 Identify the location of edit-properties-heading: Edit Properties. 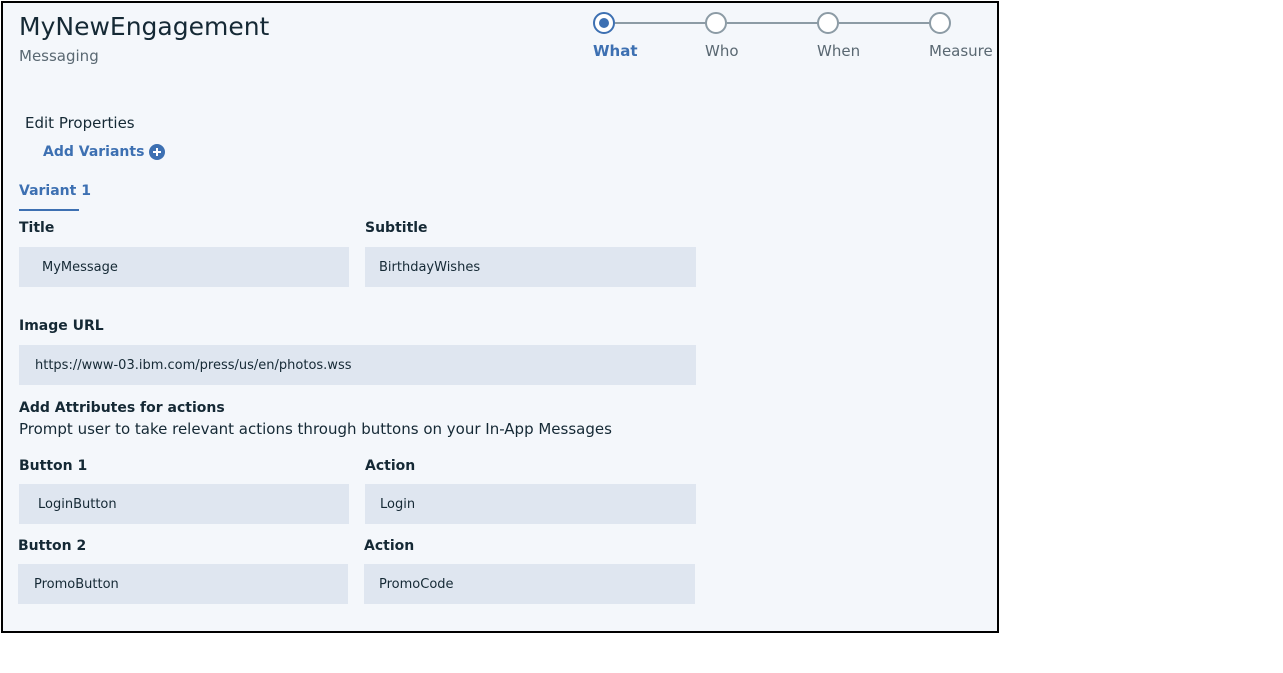
(80, 123).